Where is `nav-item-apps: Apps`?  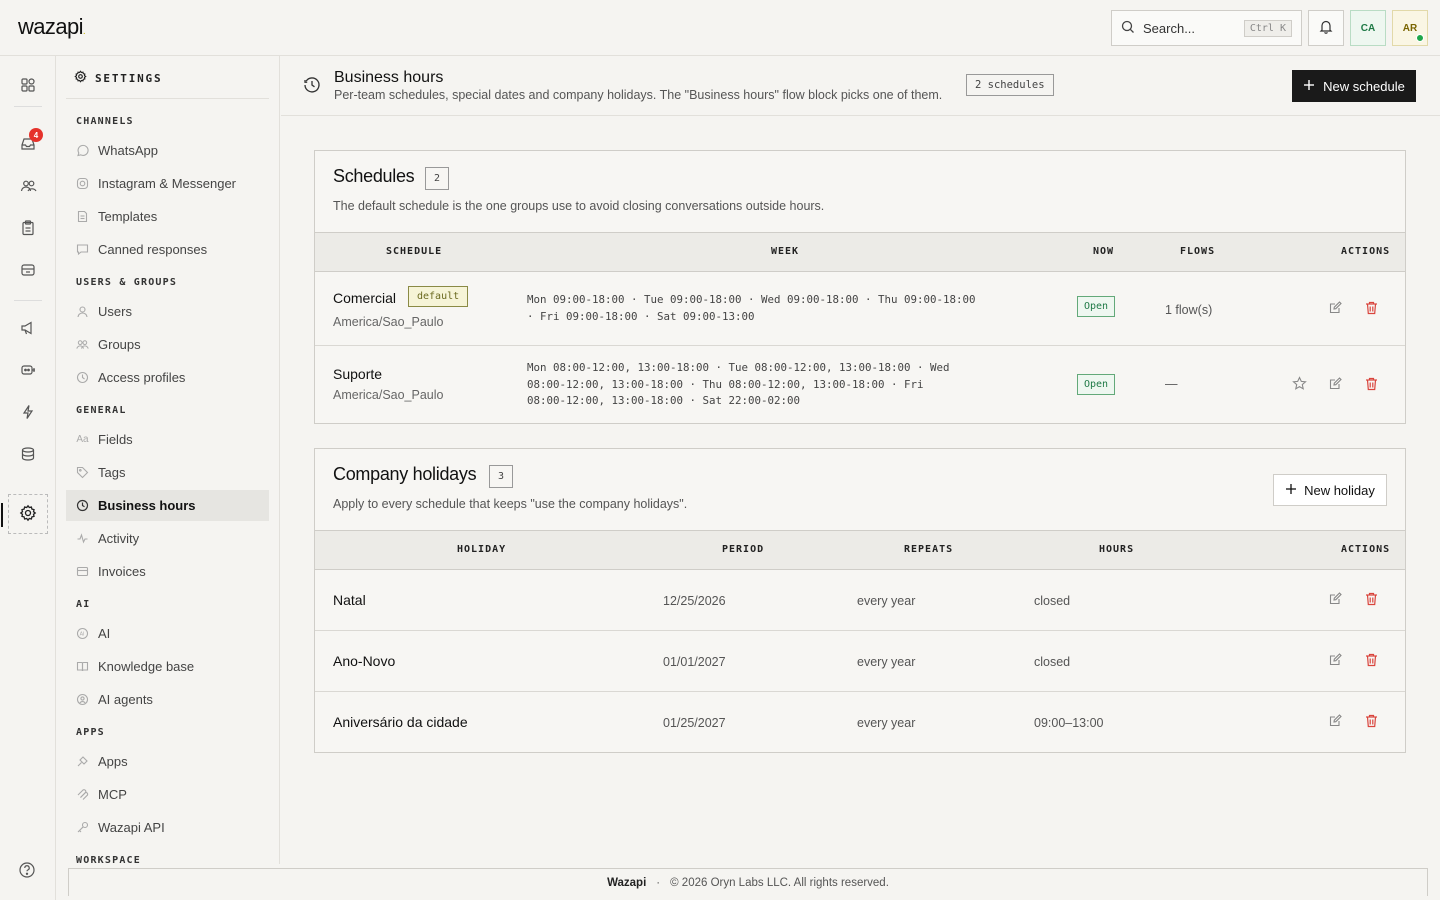 nav-item-apps: Apps is located at coordinates (167, 761).